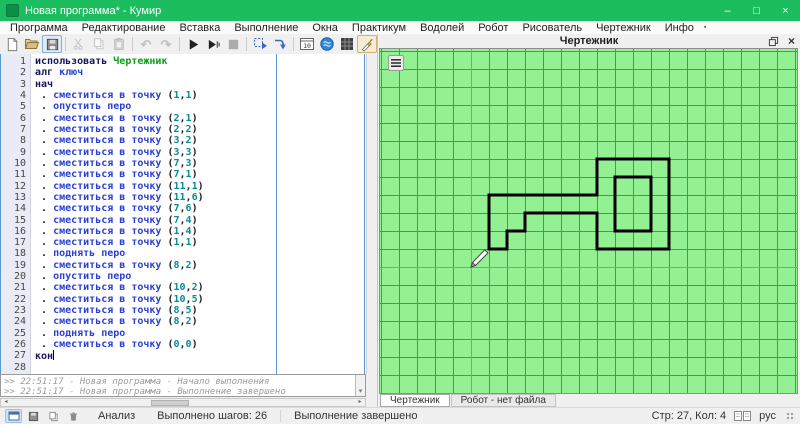 The width and height of the screenshot is (800, 424). What do you see at coordinates (743, 416) in the screenshot?
I see `keyboard-layout-icon` at bounding box center [743, 416].